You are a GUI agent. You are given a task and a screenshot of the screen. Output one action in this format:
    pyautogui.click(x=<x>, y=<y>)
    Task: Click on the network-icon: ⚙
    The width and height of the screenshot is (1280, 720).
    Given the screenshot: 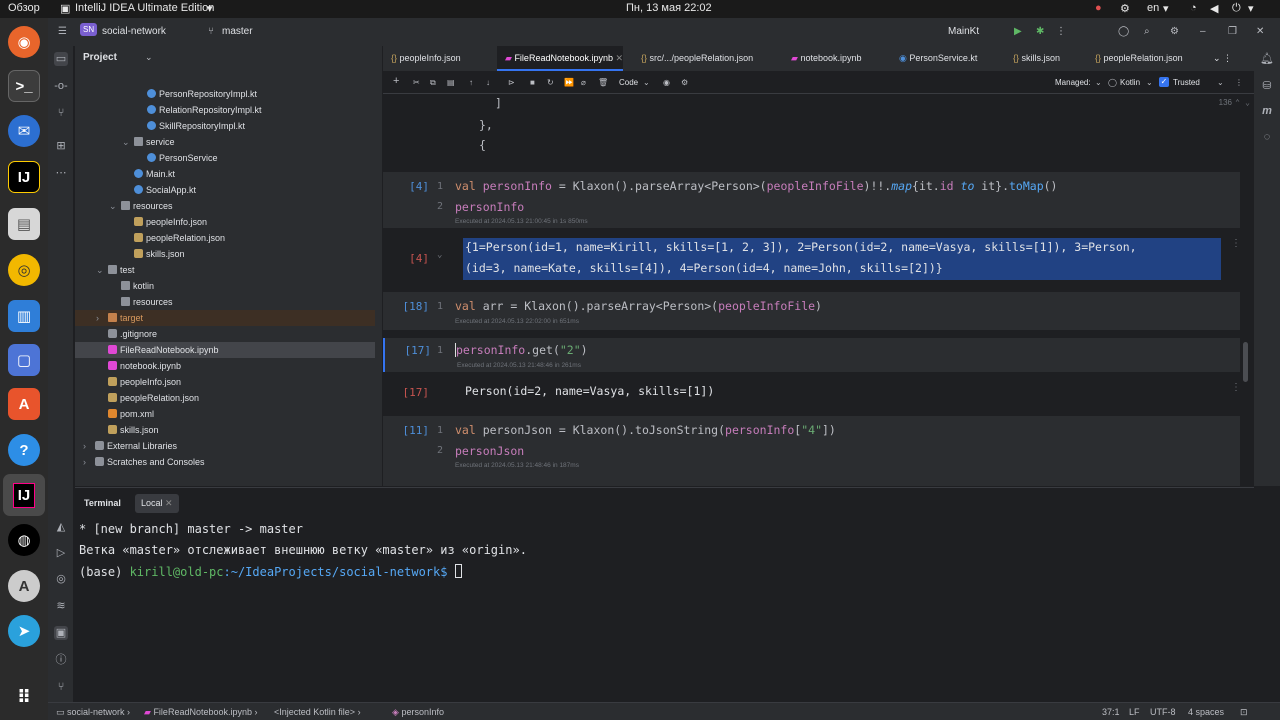 What is the action you would take?
    pyautogui.click(x=1125, y=8)
    